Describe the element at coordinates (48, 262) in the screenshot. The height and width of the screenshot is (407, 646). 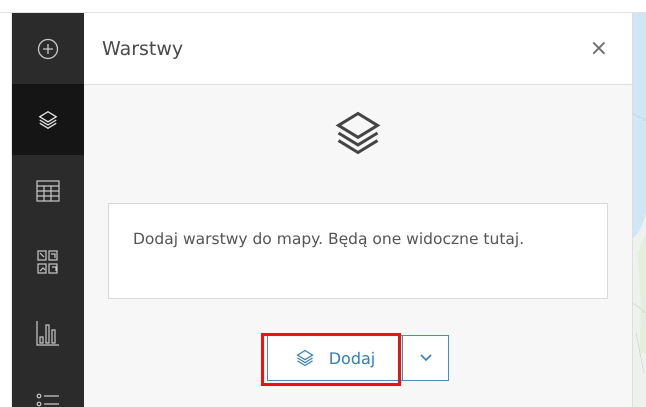
I see `widgets-icon` at that location.